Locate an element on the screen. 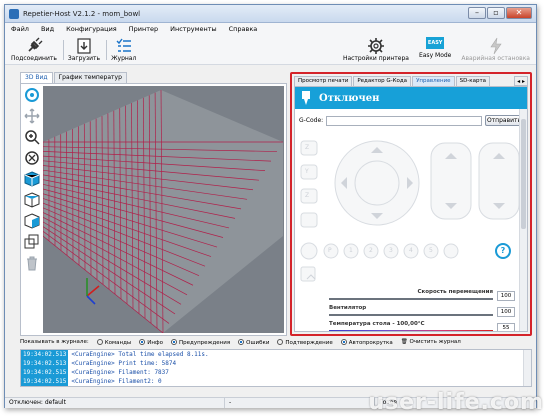 The height and width of the screenshot is (419, 550). rotate-view-icon is located at coordinates (32, 95).